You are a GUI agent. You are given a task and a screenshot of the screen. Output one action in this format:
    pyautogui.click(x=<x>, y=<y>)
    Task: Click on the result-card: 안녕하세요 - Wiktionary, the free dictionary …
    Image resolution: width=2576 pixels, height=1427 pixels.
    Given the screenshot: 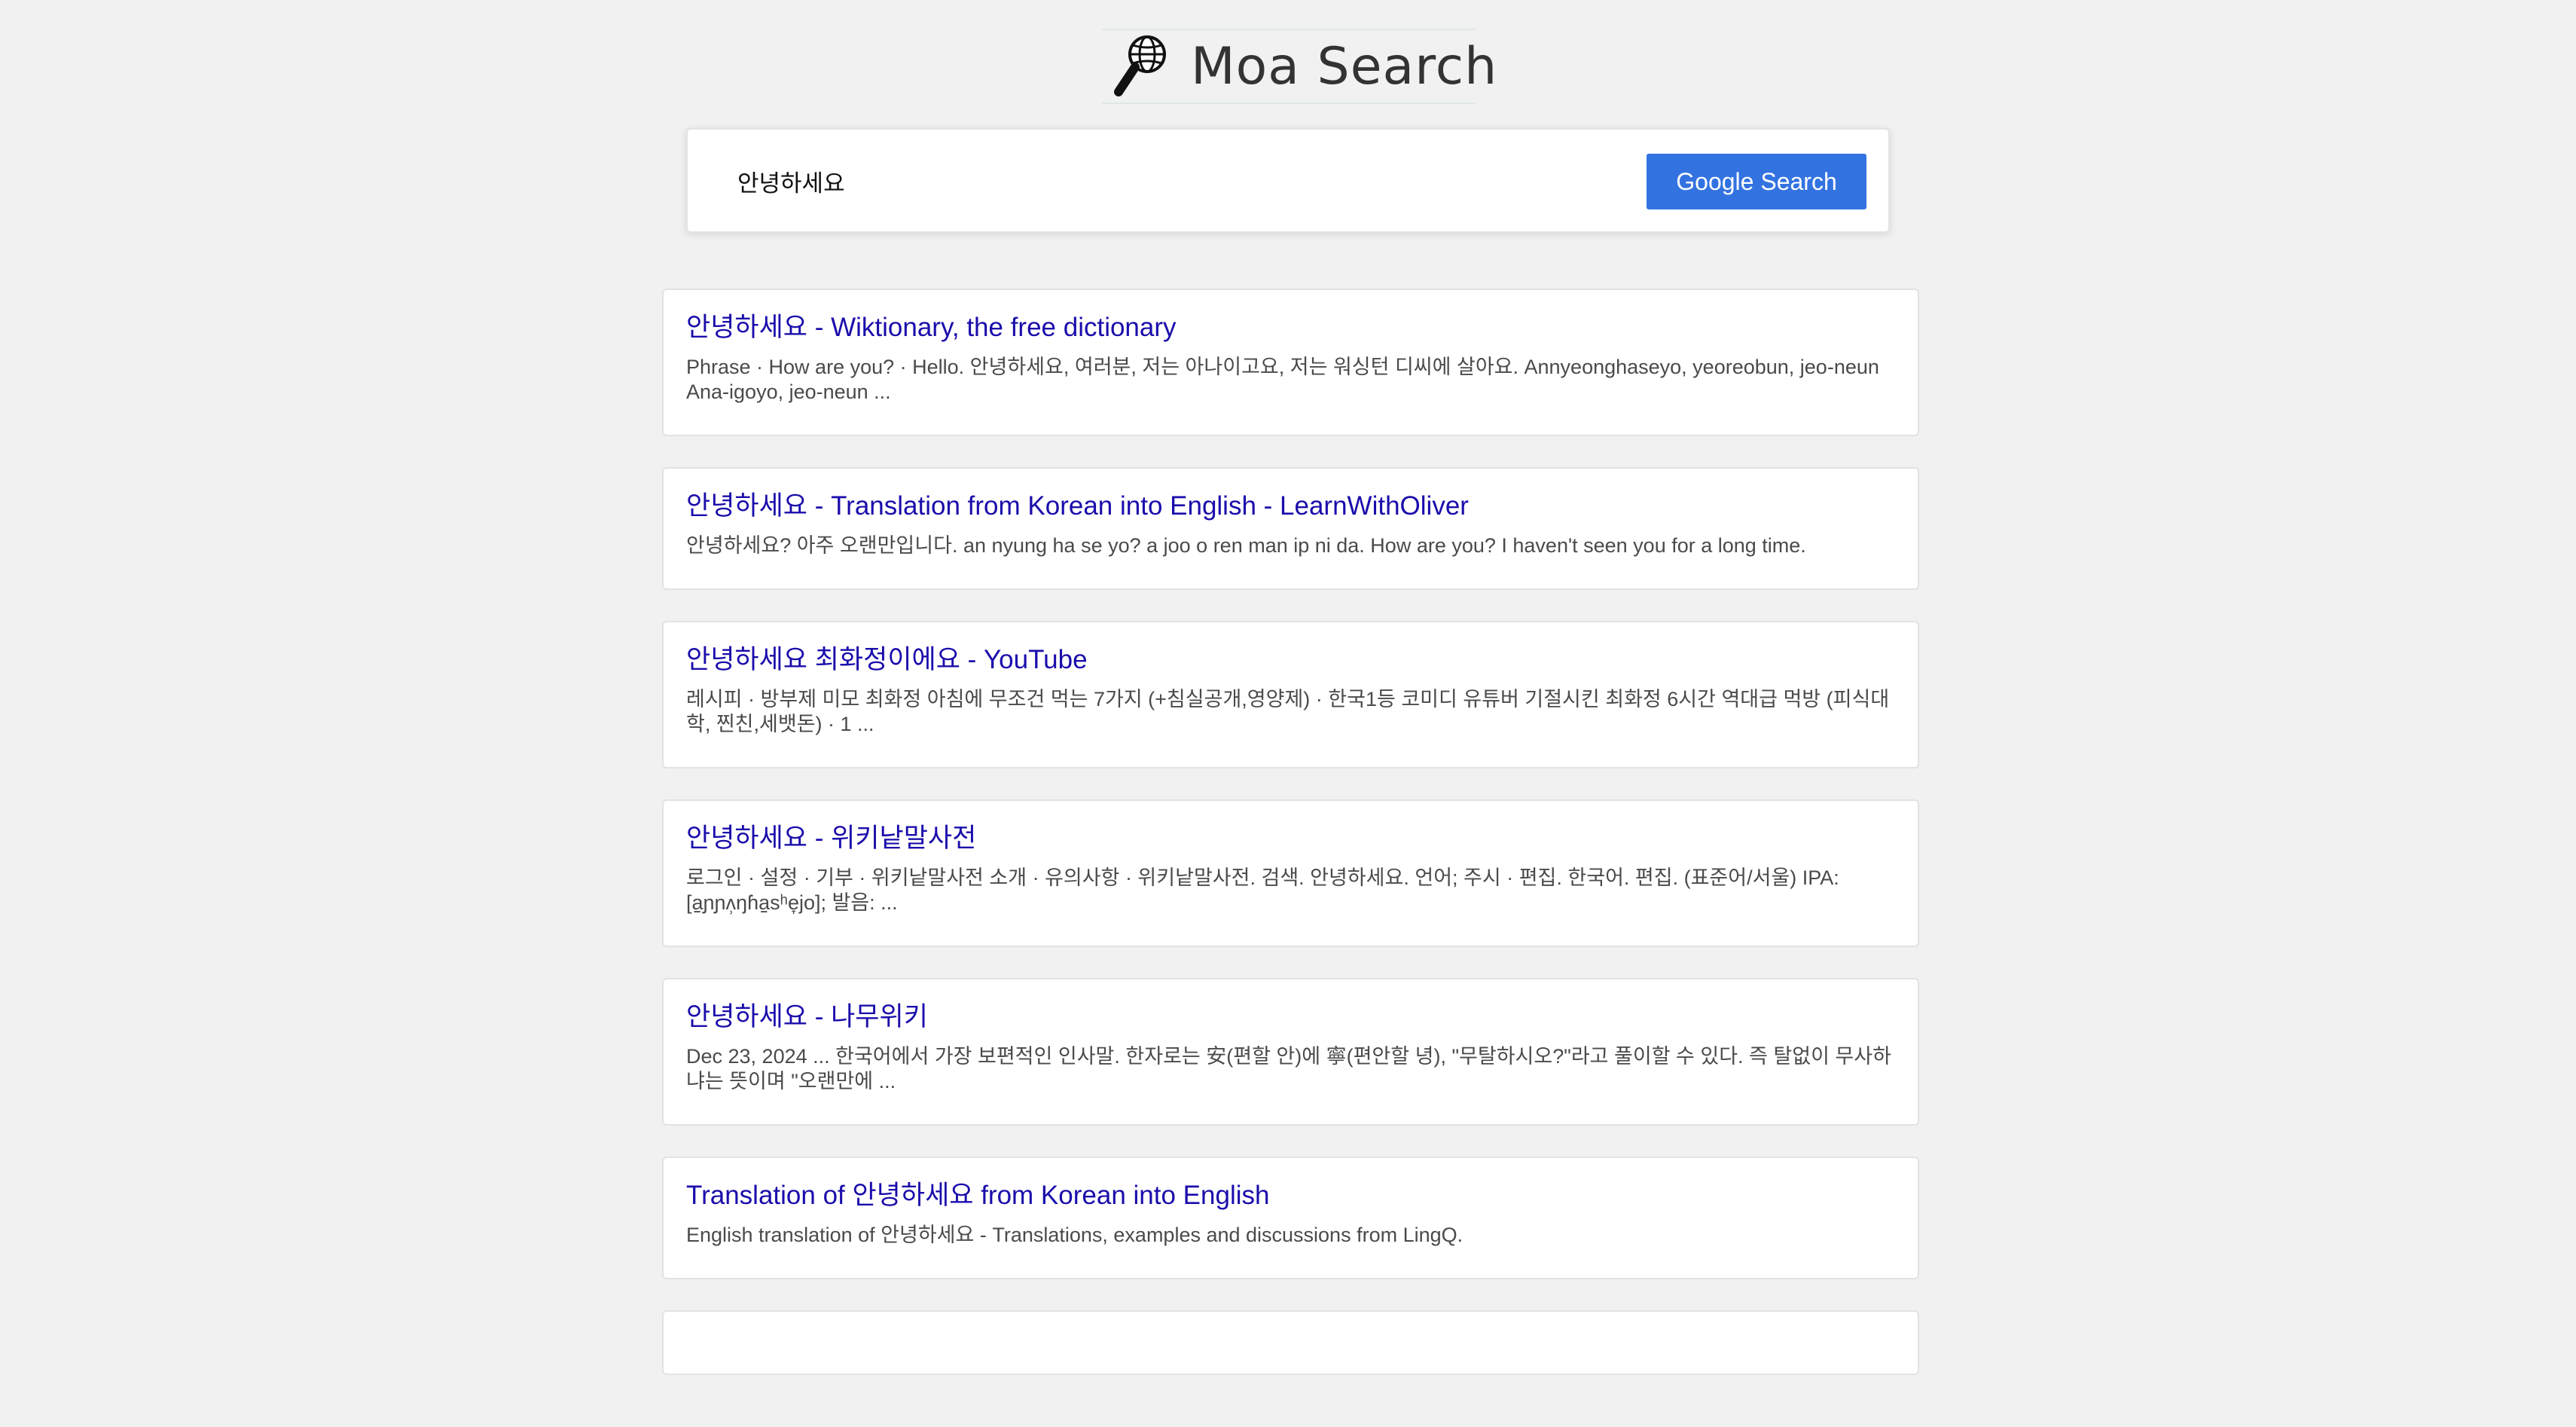 What is the action you would take?
    pyautogui.click(x=1291, y=362)
    